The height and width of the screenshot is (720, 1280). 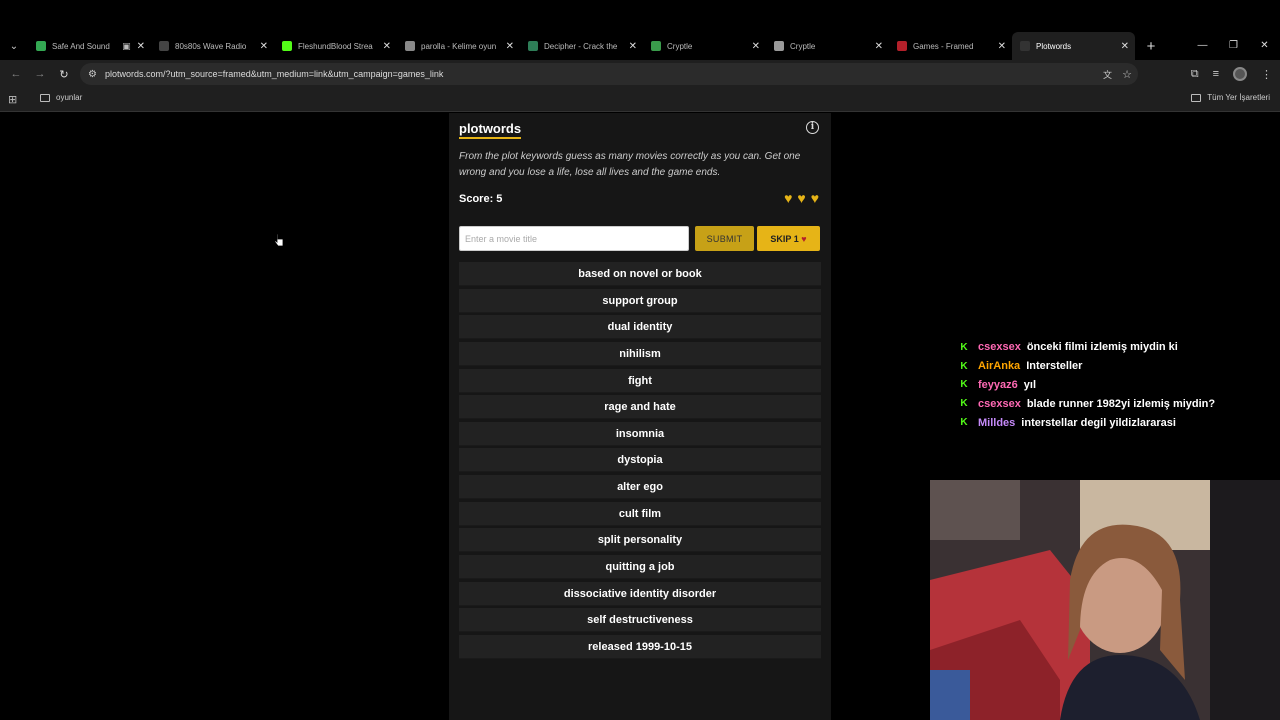 I want to click on life-heart-icon: ♥, so click(x=801, y=198).